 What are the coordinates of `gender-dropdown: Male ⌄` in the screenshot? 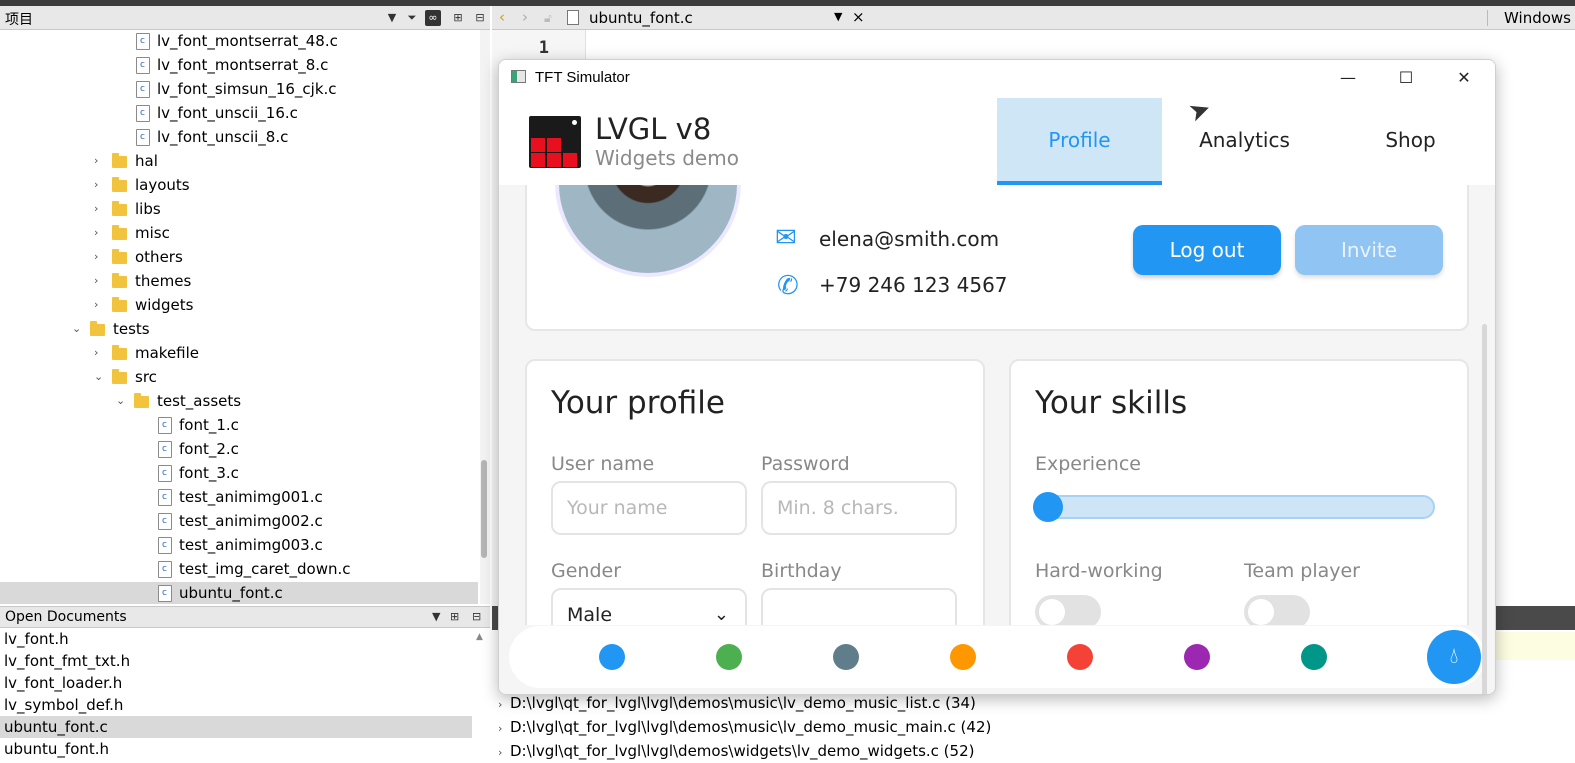 It's located at (649, 606).